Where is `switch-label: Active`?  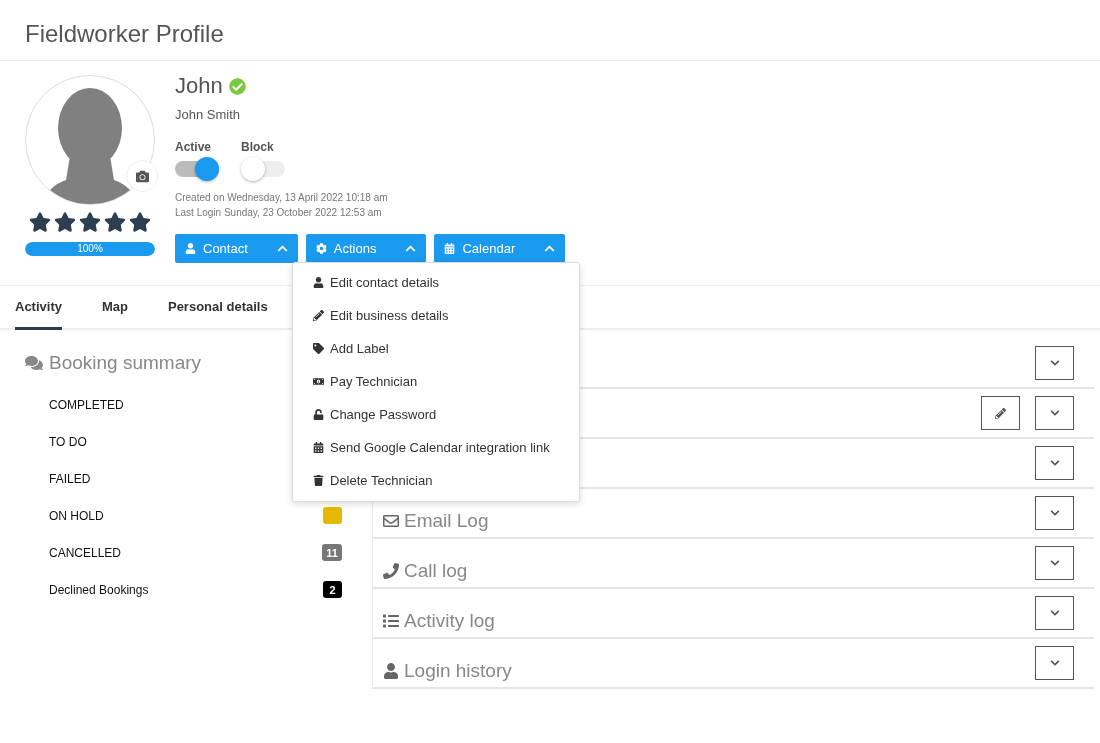 switch-label: Active is located at coordinates (194, 147).